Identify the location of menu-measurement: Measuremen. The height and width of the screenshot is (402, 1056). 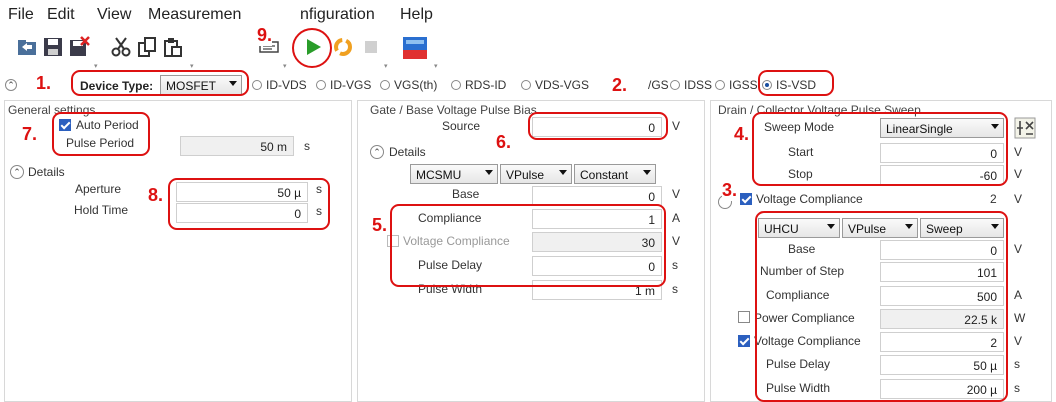
(194, 15).